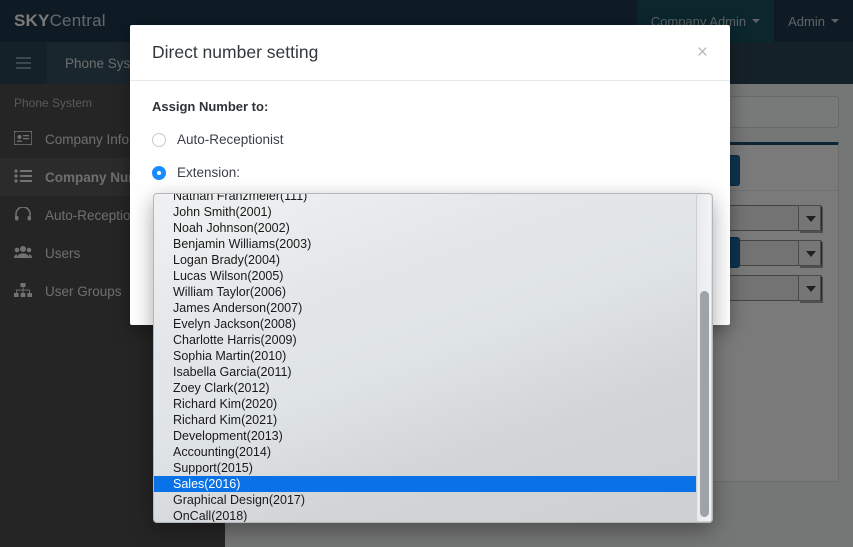  What do you see at coordinates (425, 484) in the screenshot?
I see `extension-option: Sales(2016)` at bounding box center [425, 484].